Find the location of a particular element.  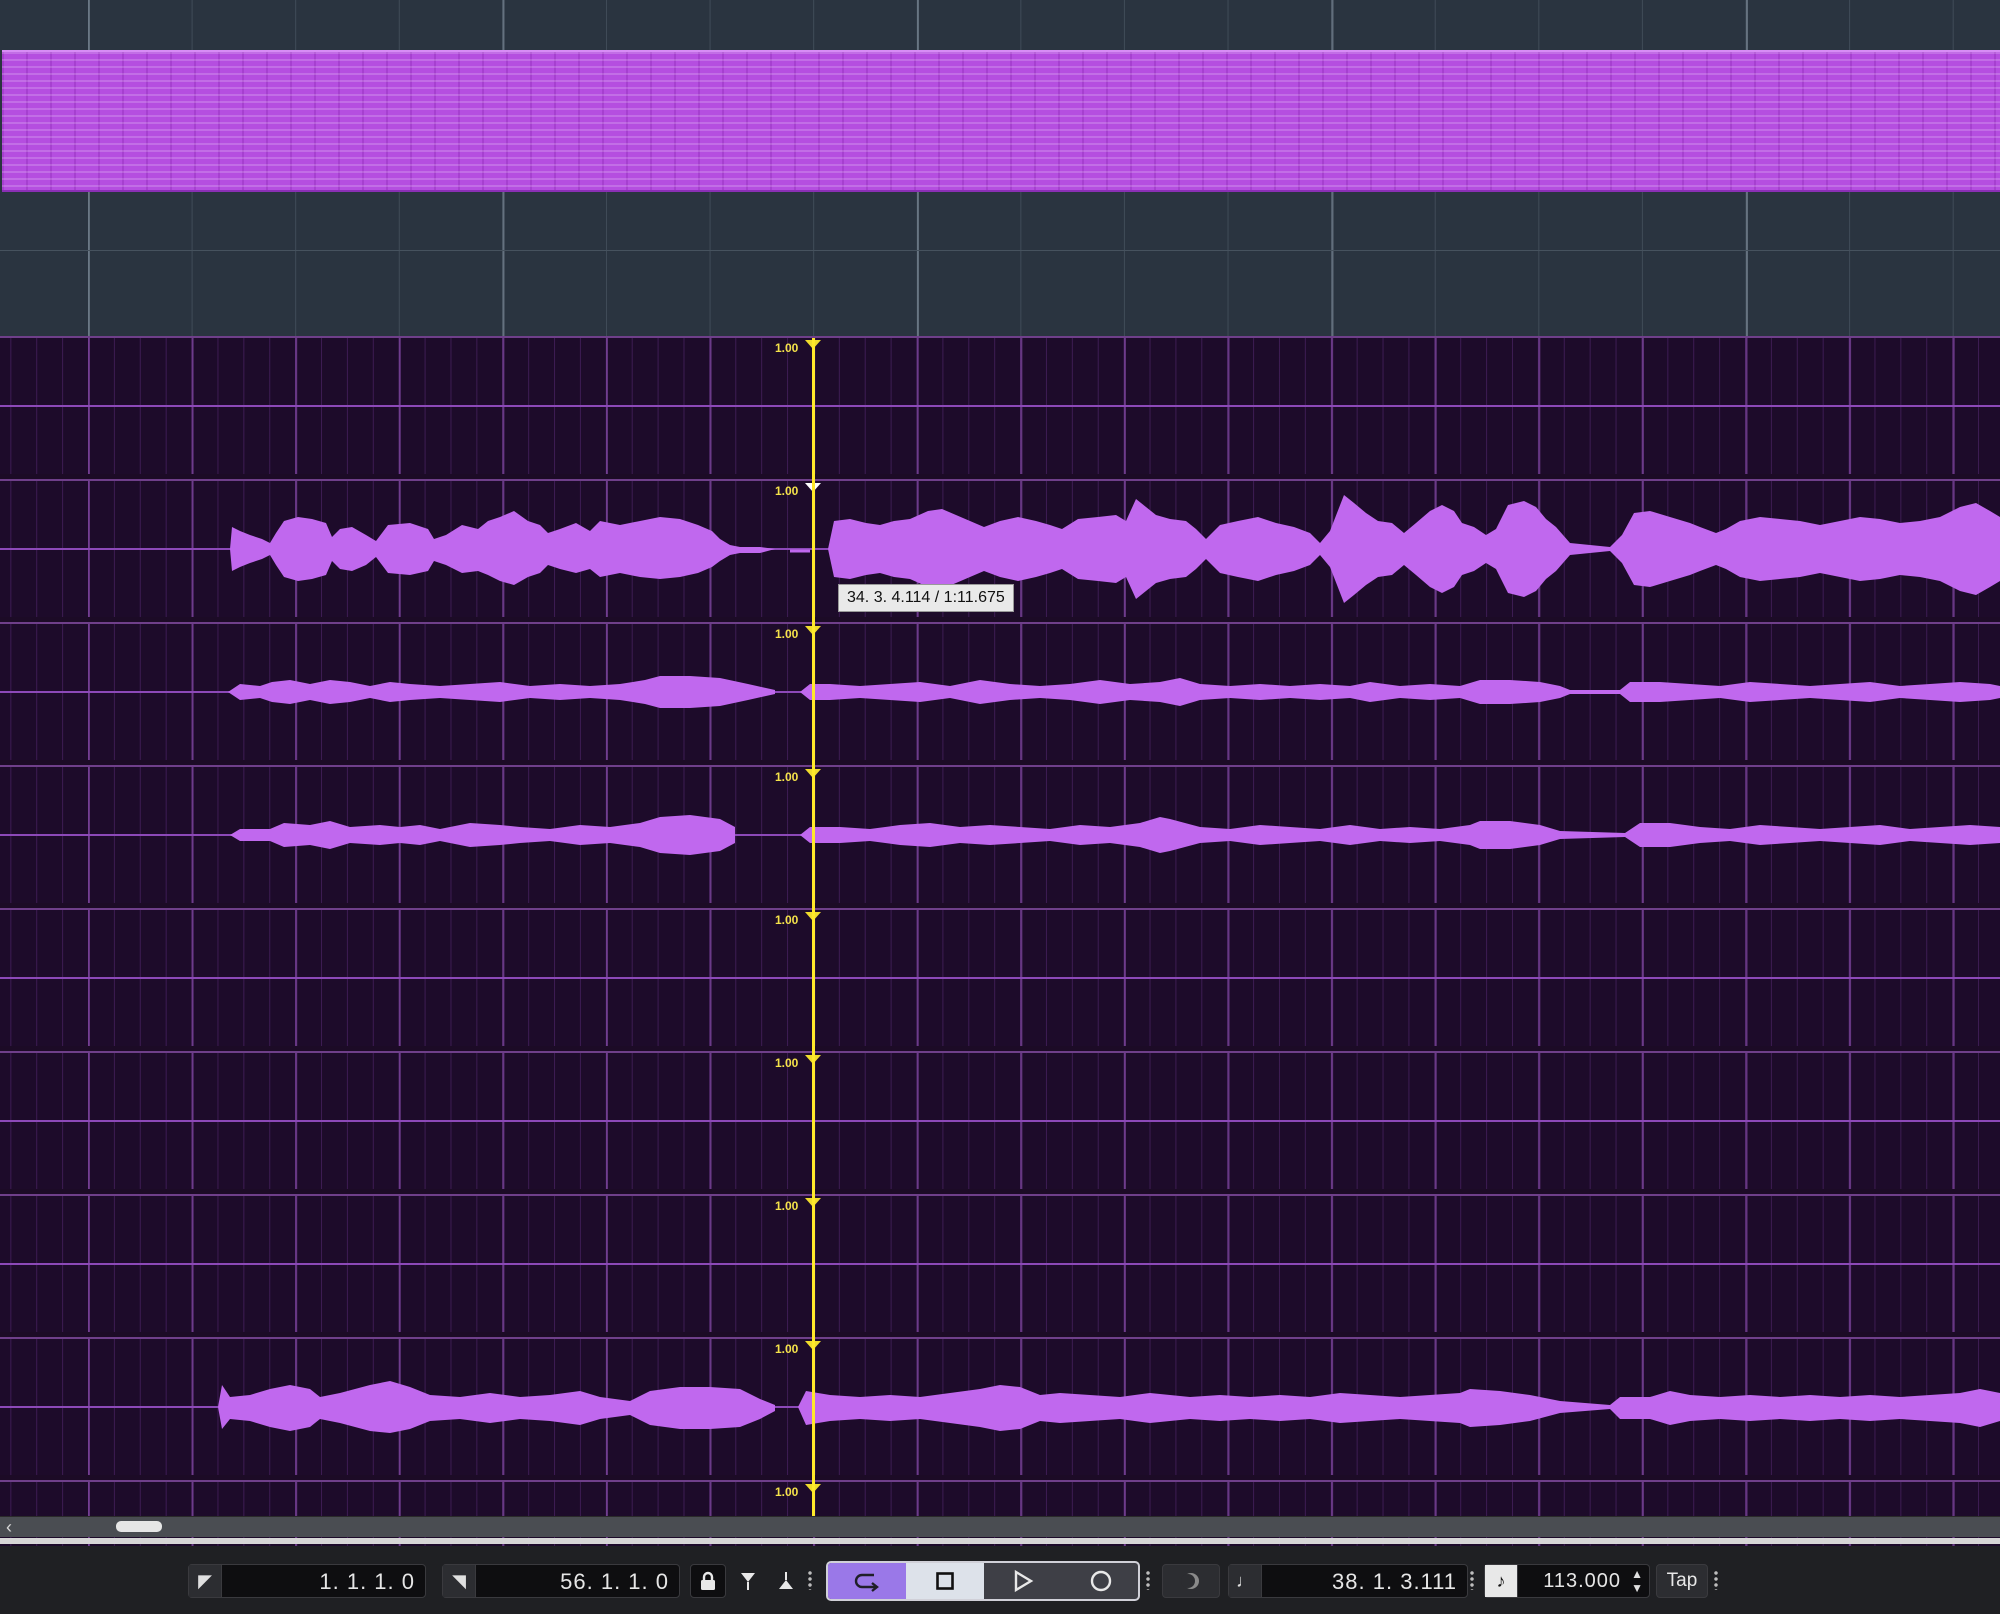

audio-lane-7: 1.00 is located at coordinates (1000, 1263).